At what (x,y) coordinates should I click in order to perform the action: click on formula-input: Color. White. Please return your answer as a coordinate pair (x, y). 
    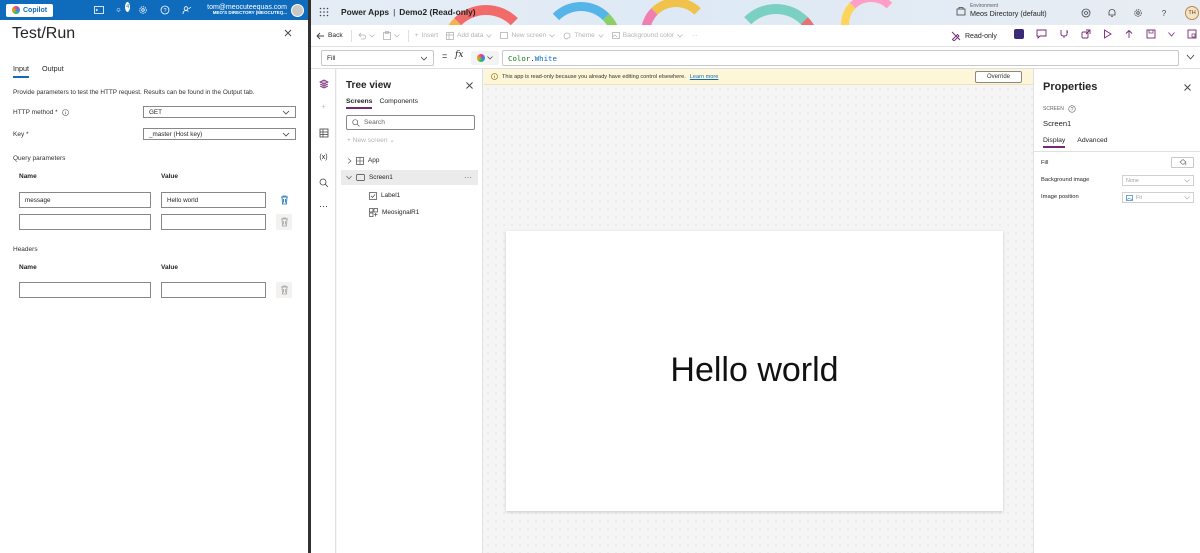
    Looking at the image, I should click on (840, 58).